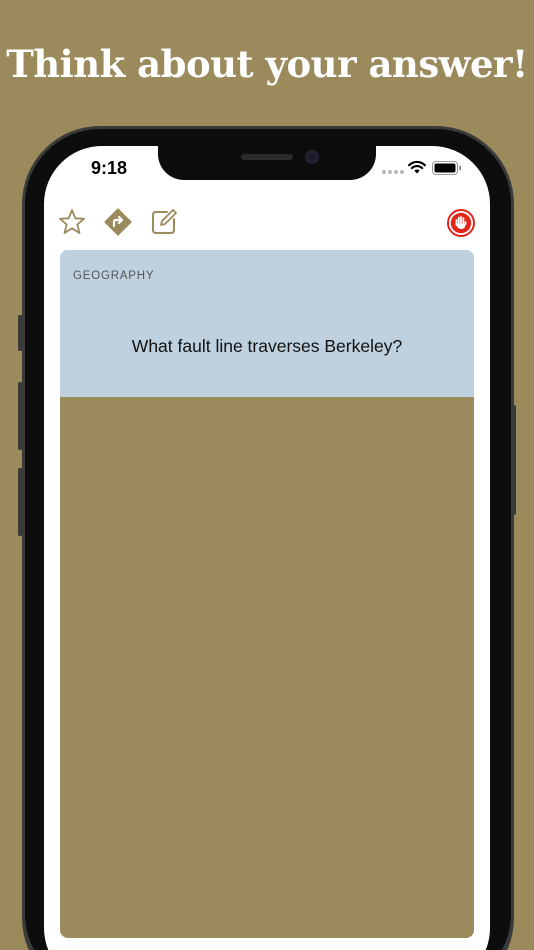  What do you see at coordinates (109, 168) in the screenshot?
I see `status-time: 9:18` at bounding box center [109, 168].